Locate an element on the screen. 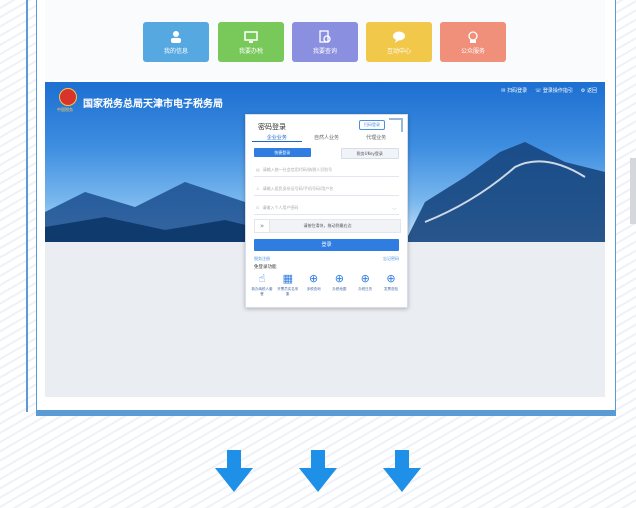 Image resolution: width=636 pixels, height=508 pixels. quick-invoice-check: ⊕ 发票查验 is located at coordinates (391, 285).